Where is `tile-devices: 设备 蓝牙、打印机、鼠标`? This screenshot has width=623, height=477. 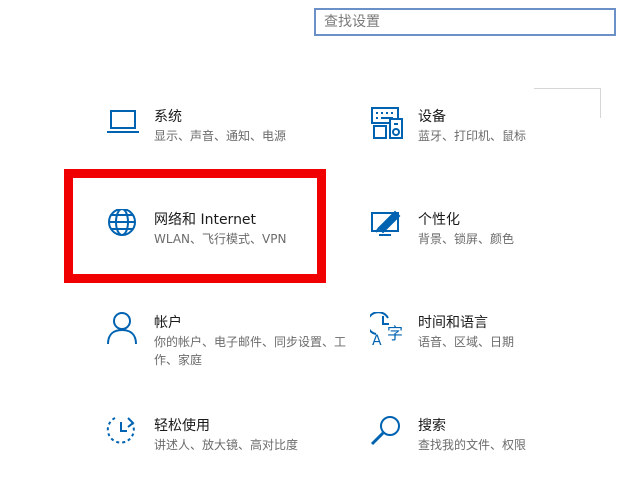
tile-devices: 设备 蓝牙、打印机、鼠标 is located at coordinates (495, 137).